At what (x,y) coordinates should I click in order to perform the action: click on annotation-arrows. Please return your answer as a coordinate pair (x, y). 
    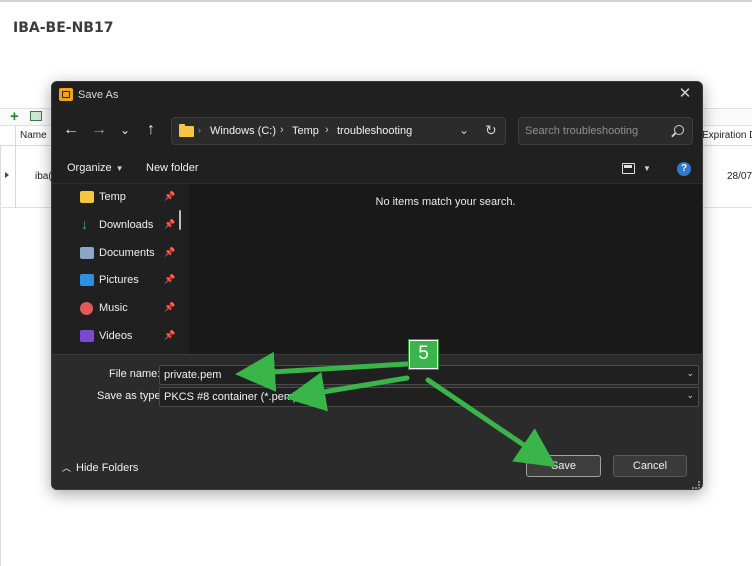
    Looking at the image, I should click on (396, 409).